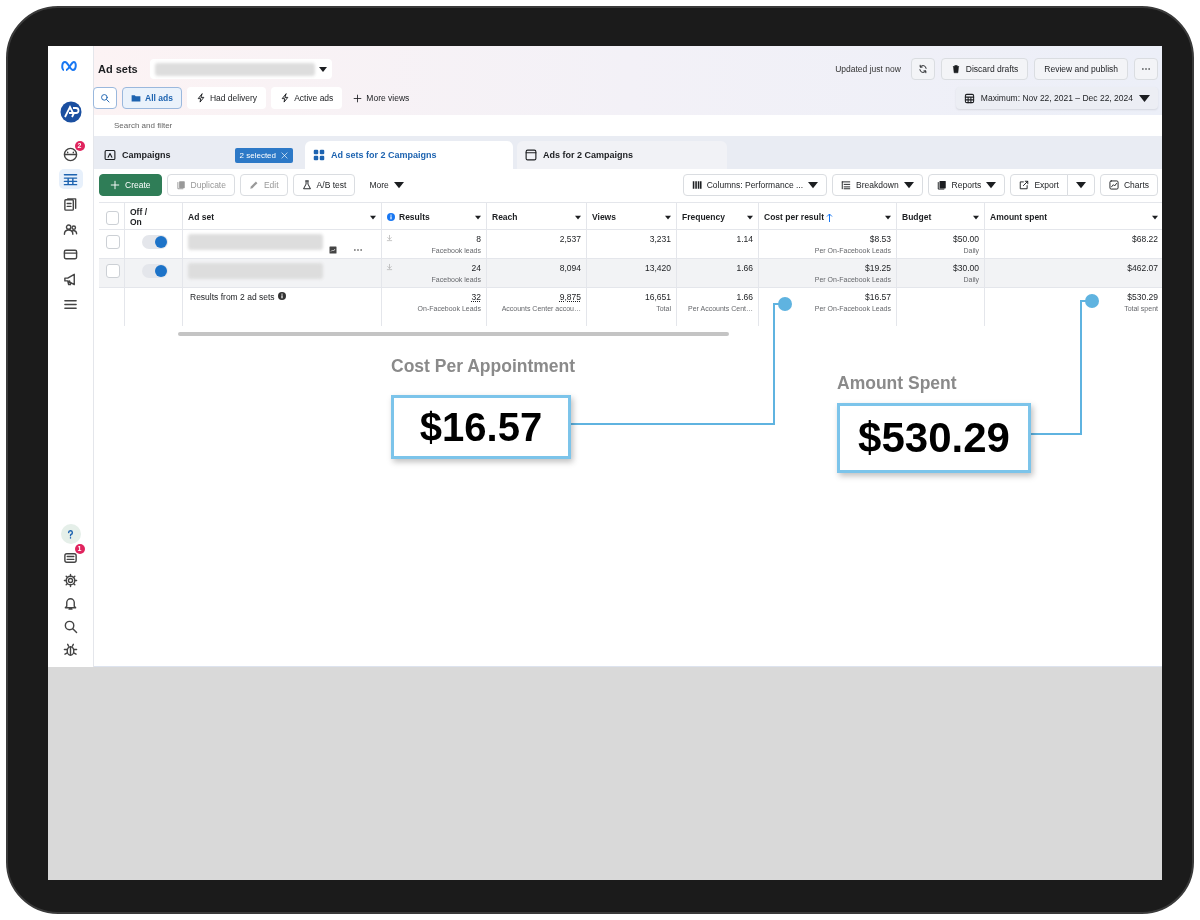 The height and width of the screenshot is (920, 1200). What do you see at coordinates (934, 438) in the screenshot?
I see `callout-value: $530.29` at bounding box center [934, 438].